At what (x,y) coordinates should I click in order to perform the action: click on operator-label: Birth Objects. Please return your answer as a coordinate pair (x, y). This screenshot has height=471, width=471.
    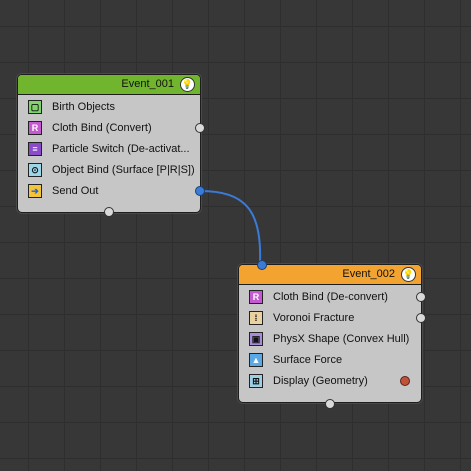
    Looking at the image, I should click on (83, 107).